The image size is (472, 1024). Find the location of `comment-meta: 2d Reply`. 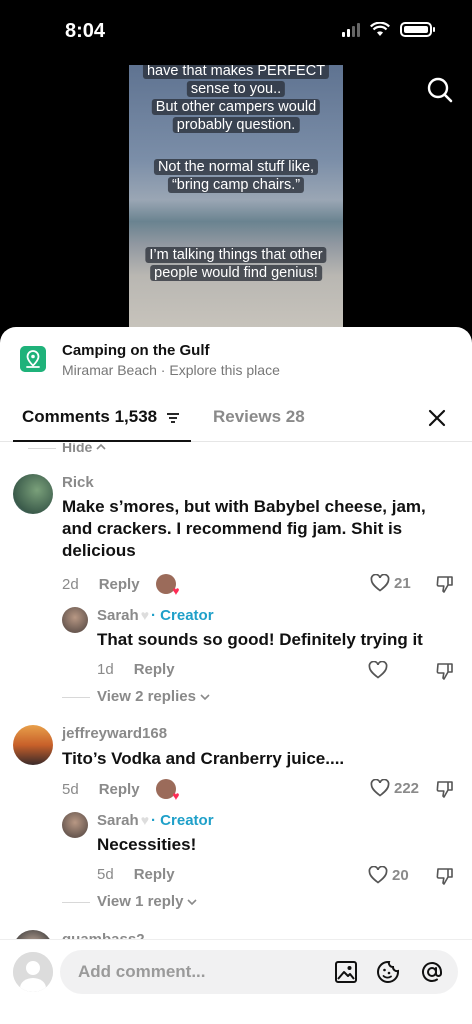

comment-meta: 2d Reply is located at coordinates (121, 586).